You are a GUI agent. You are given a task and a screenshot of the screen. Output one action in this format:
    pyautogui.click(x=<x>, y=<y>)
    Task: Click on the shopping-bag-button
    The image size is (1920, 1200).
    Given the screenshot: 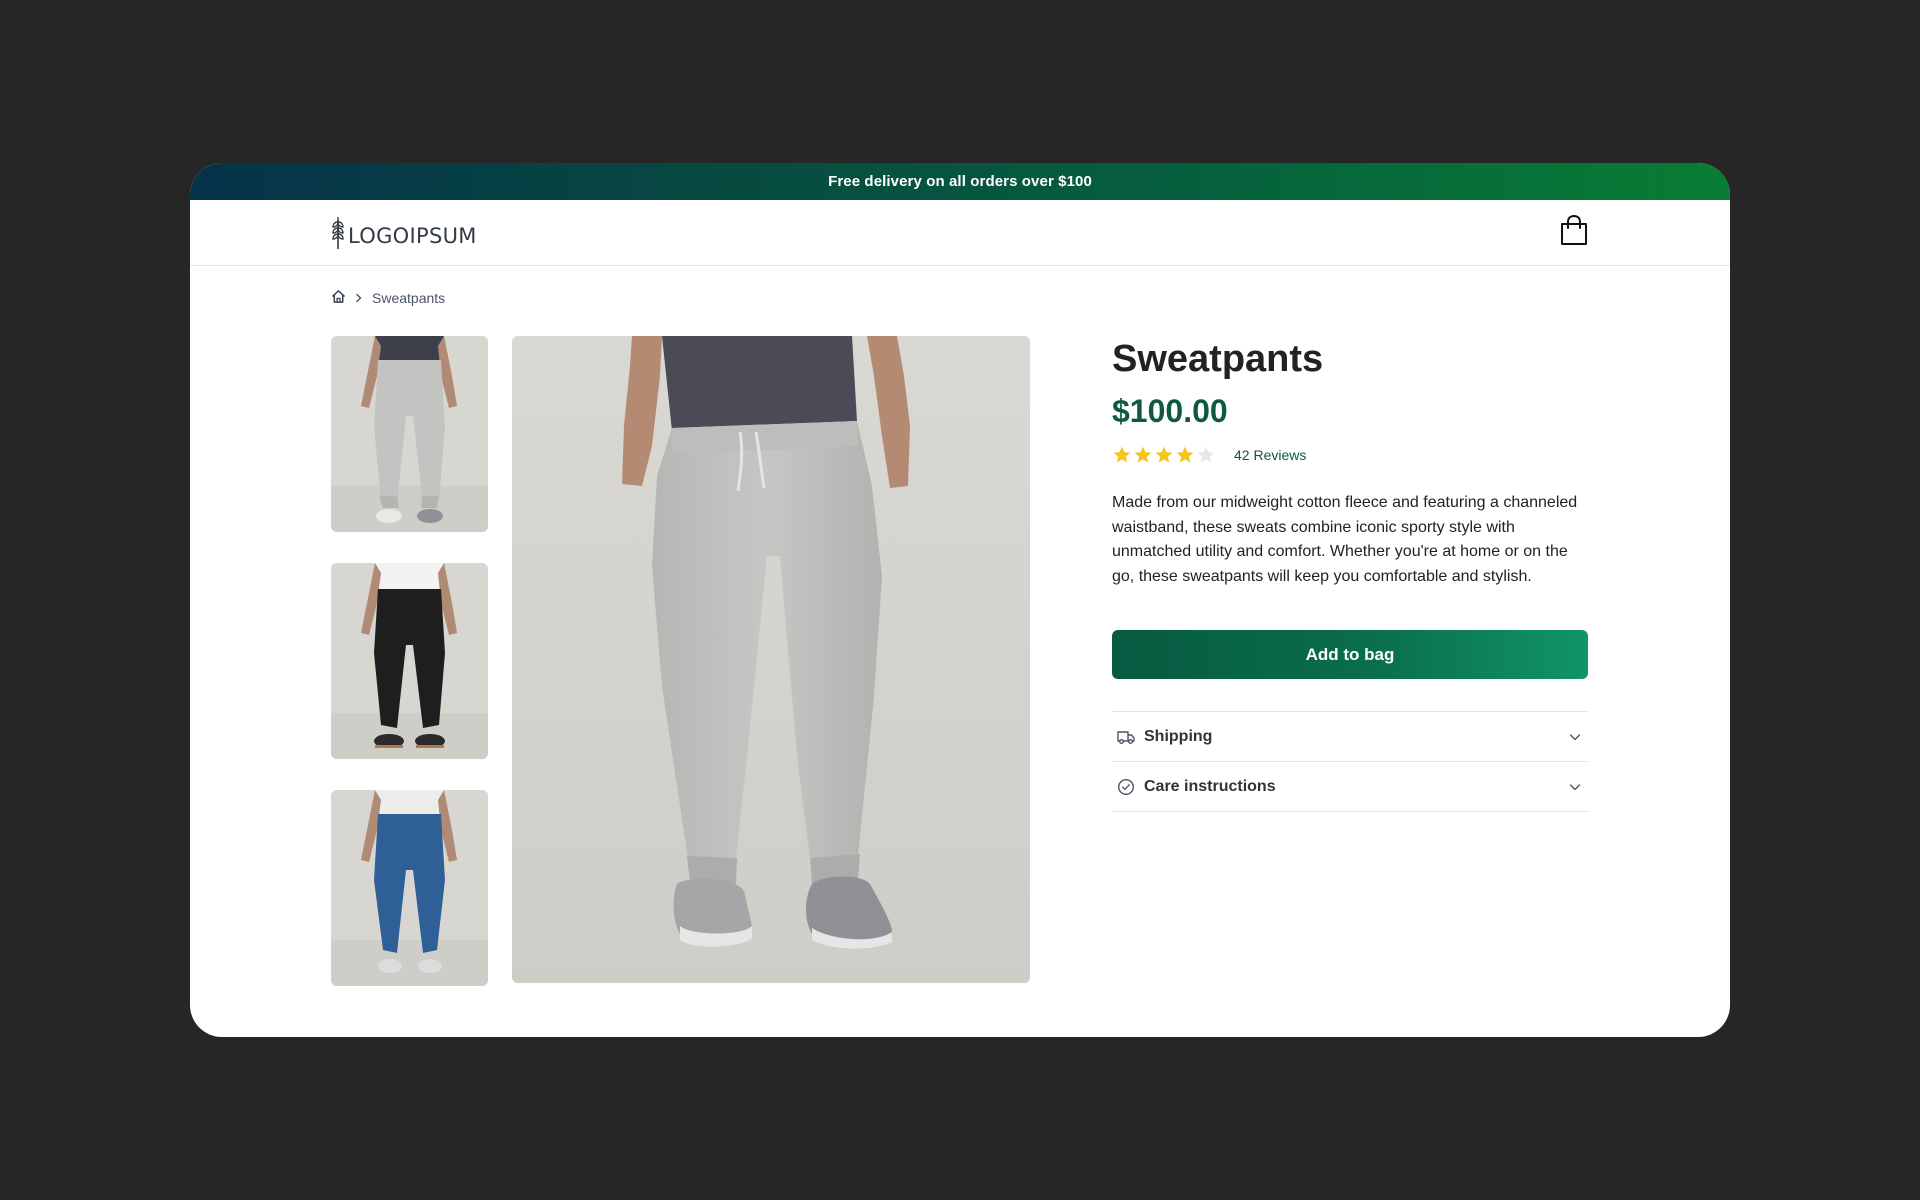 What is the action you would take?
    pyautogui.click(x=1574, y=232)
    